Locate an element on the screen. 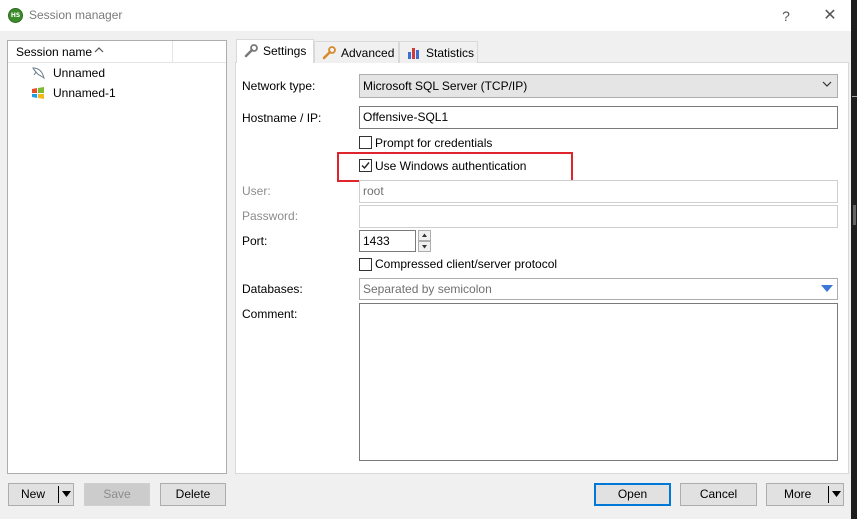 This screenshot has height=519, width=857. bar-chart-icon is located at coordinates (413, 53).